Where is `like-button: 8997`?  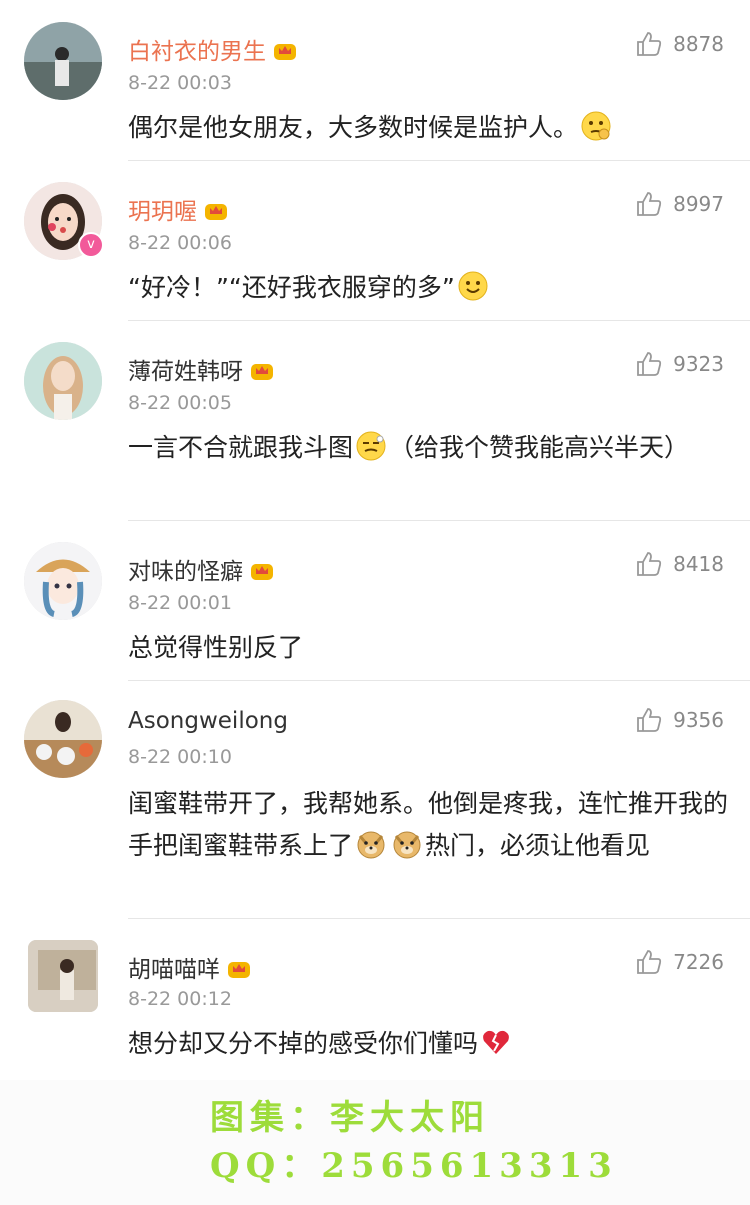
like-button: 8997 is located at coordinates (679, 204).